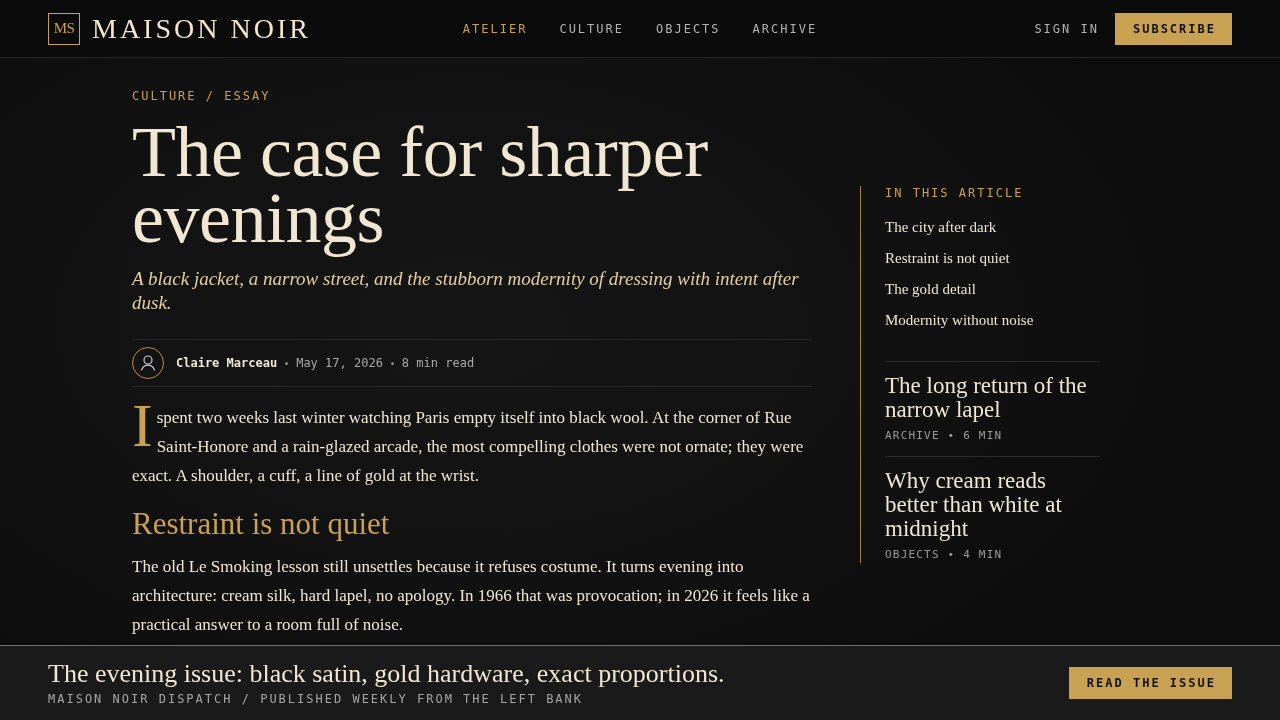 The image size is (1280, 720). Describe the element at coordinates (471, 596) in the screenshot. I see `article-paragraph: The old Le Smoking lesson still unsettles because it refuses costume. It turns evening into architecture: cream silk, hard lapel, no apology. In 1966 that was provocation; in 2026 it feels like a practical answer to a room full of noise.` at that location.